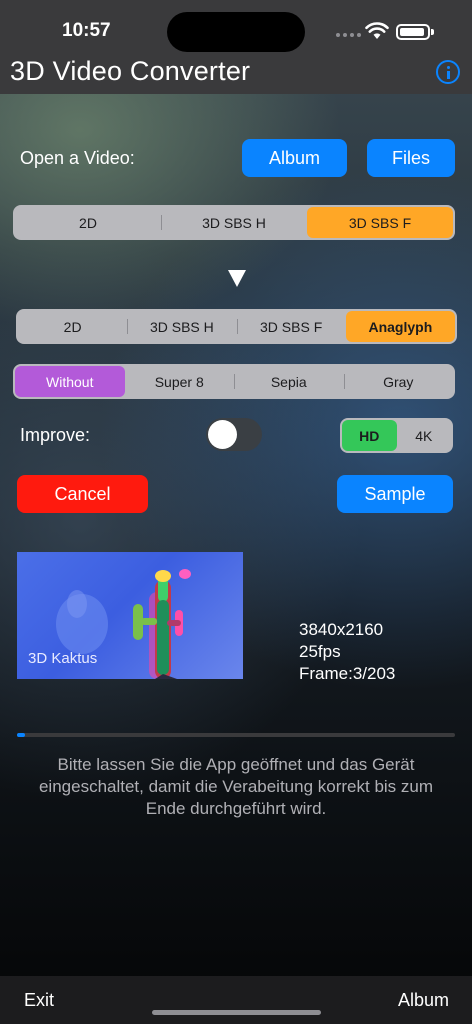 This screenshot has height=1024, width=472. What do you see at coordinates (55, 435) in the screenshot?
I see `improve-label: Improve:` at bounding box center [55, 435].